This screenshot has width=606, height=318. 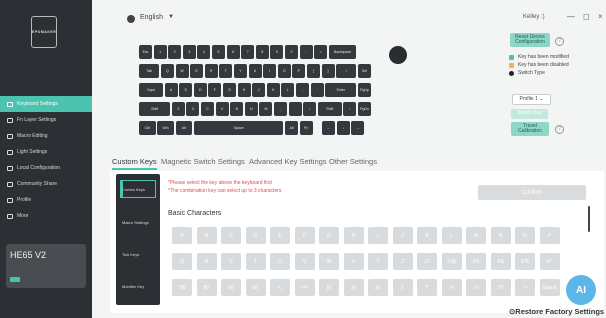 What do you see at coordinates (549, 261) in the screenshot?
I see `character-key: 6/^` at bounding box center [549, 261].